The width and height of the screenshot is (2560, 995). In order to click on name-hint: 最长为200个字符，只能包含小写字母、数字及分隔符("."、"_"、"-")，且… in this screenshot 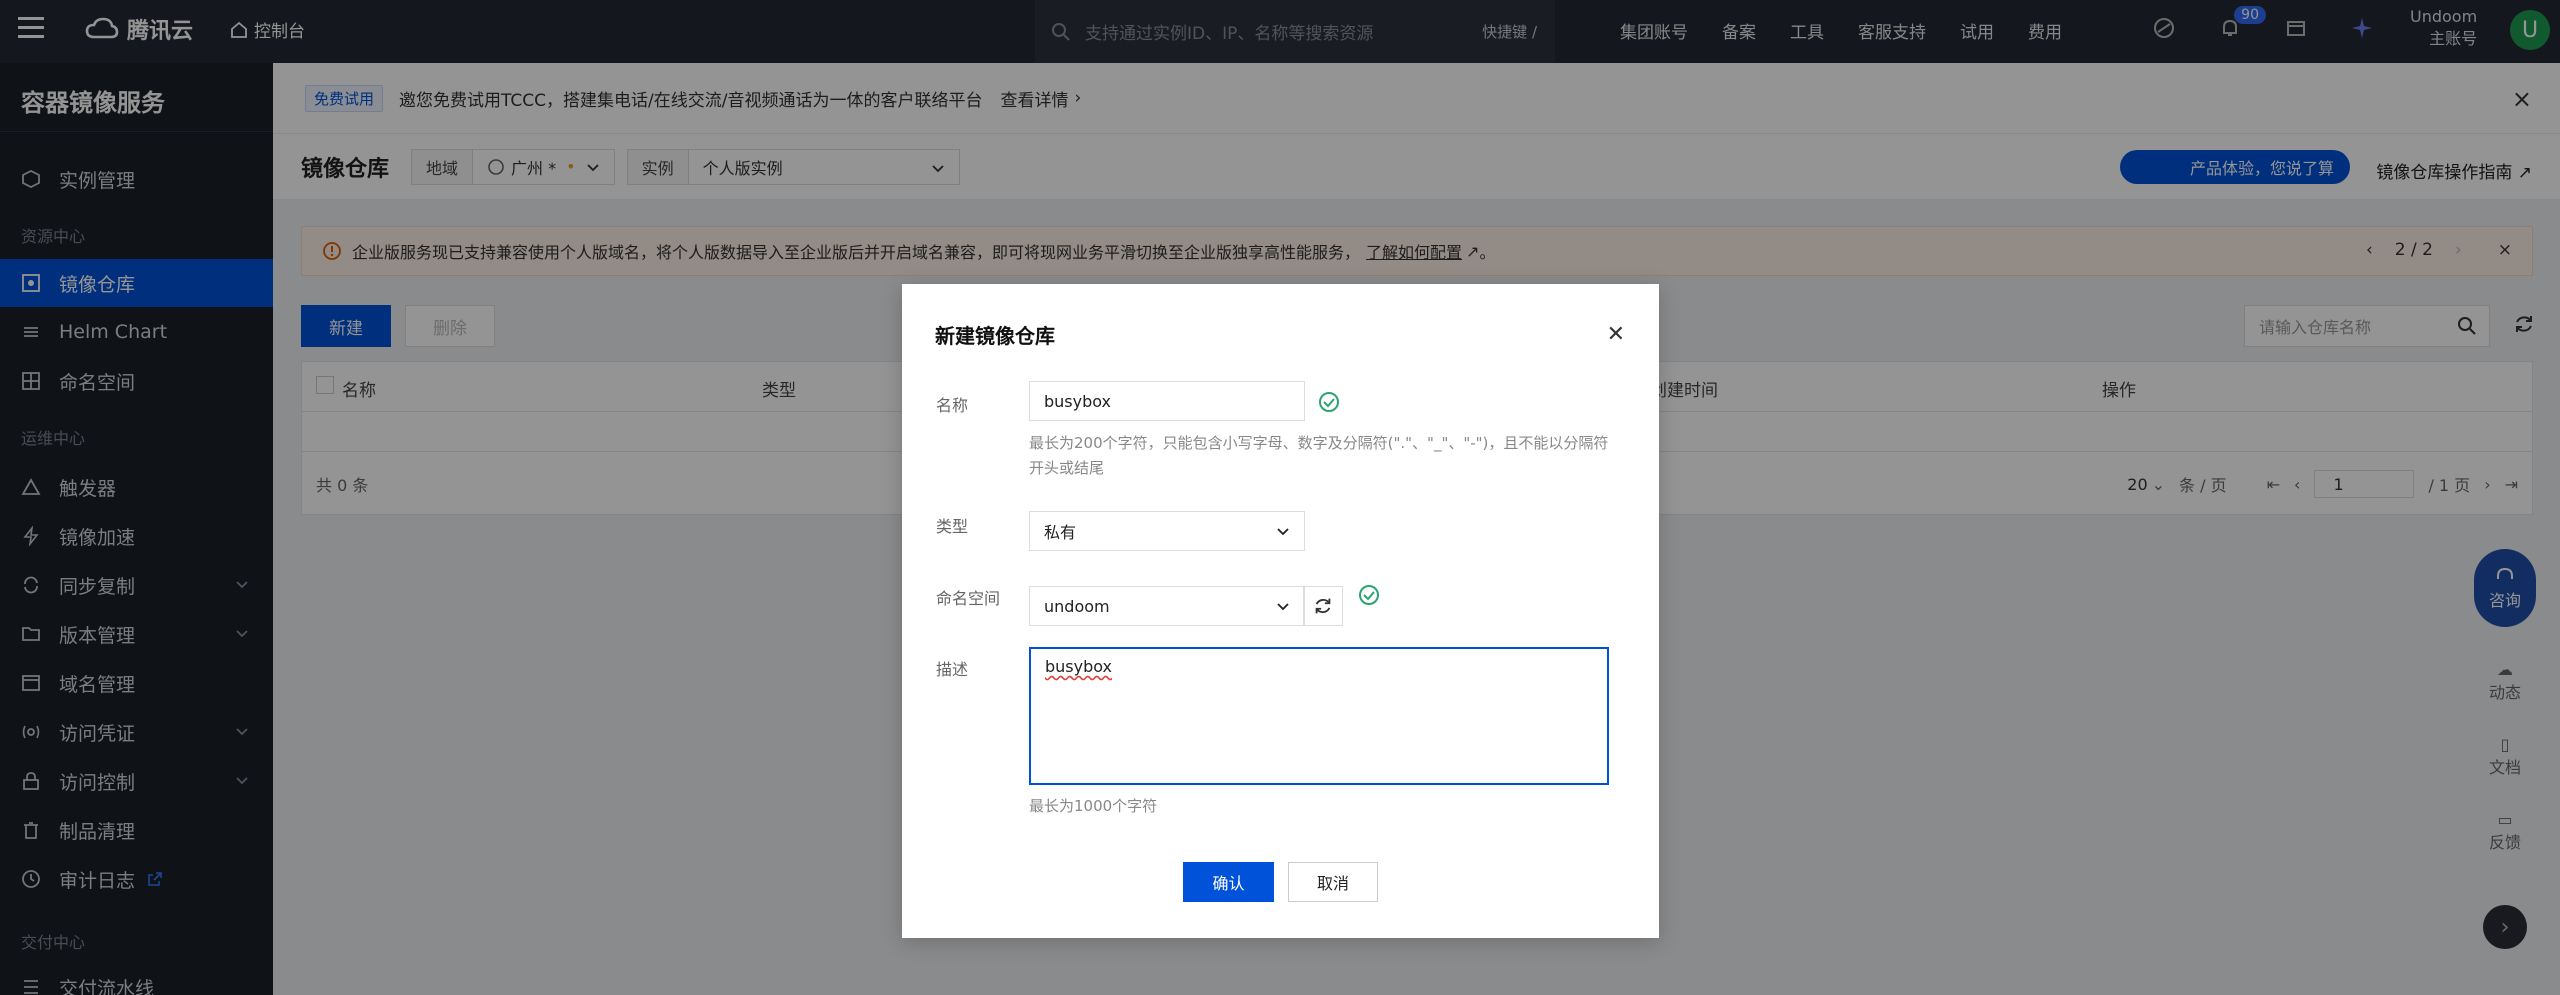, I will do `click(1319, 455)`.